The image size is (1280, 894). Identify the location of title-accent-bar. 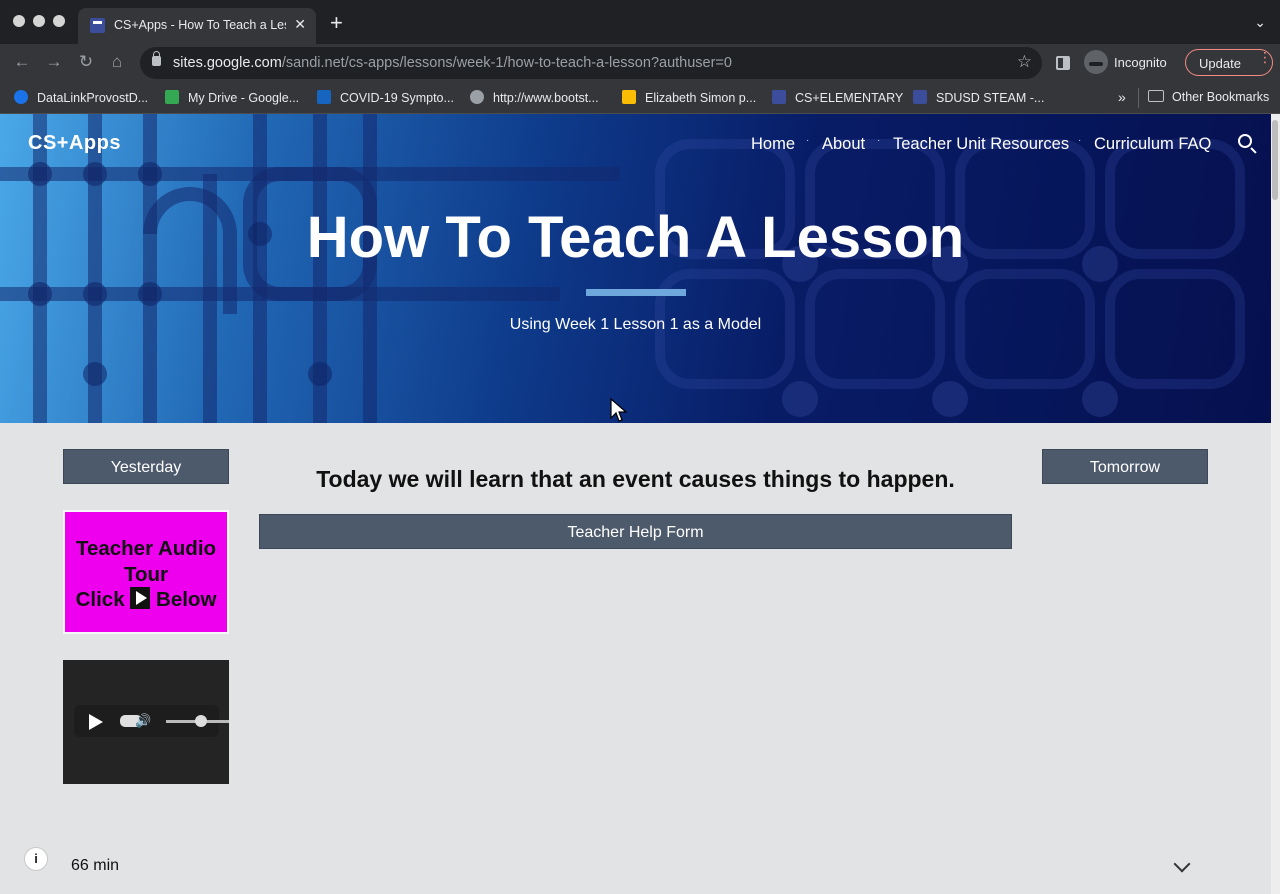
(636, 292).